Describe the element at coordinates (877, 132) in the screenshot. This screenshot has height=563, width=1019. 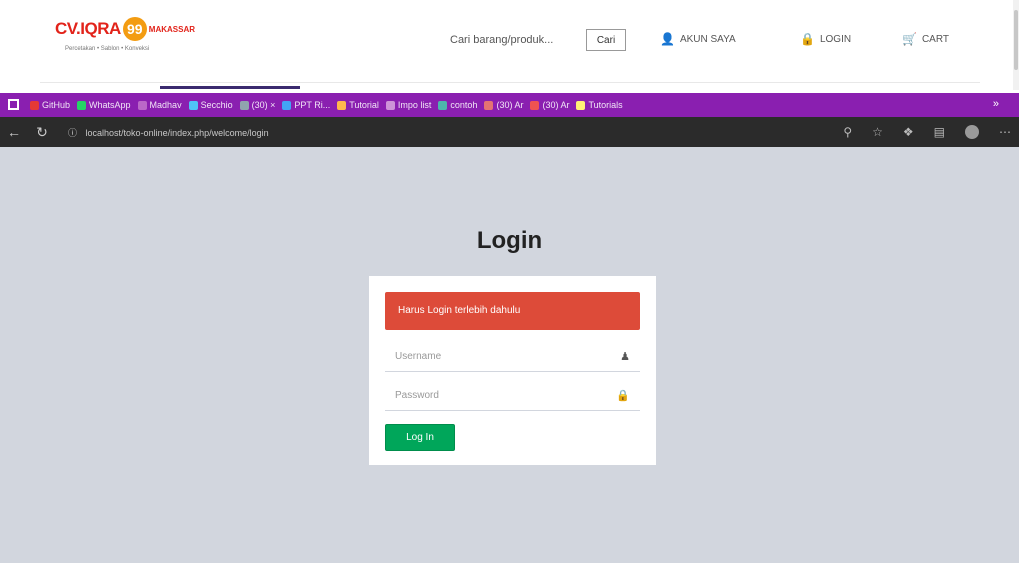
I see `favorite-star-icon: ☆` at that location.